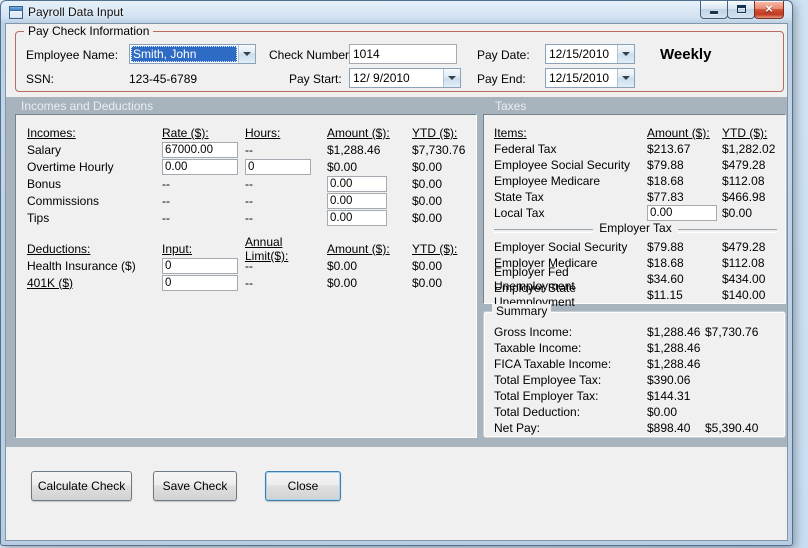 The height and width of the screenshot is (548, 808). What do you see at coordinates (625, 54) in the screenshot?
I see `pay-date-chevron-down-icon` at bounding box center [625, 54].